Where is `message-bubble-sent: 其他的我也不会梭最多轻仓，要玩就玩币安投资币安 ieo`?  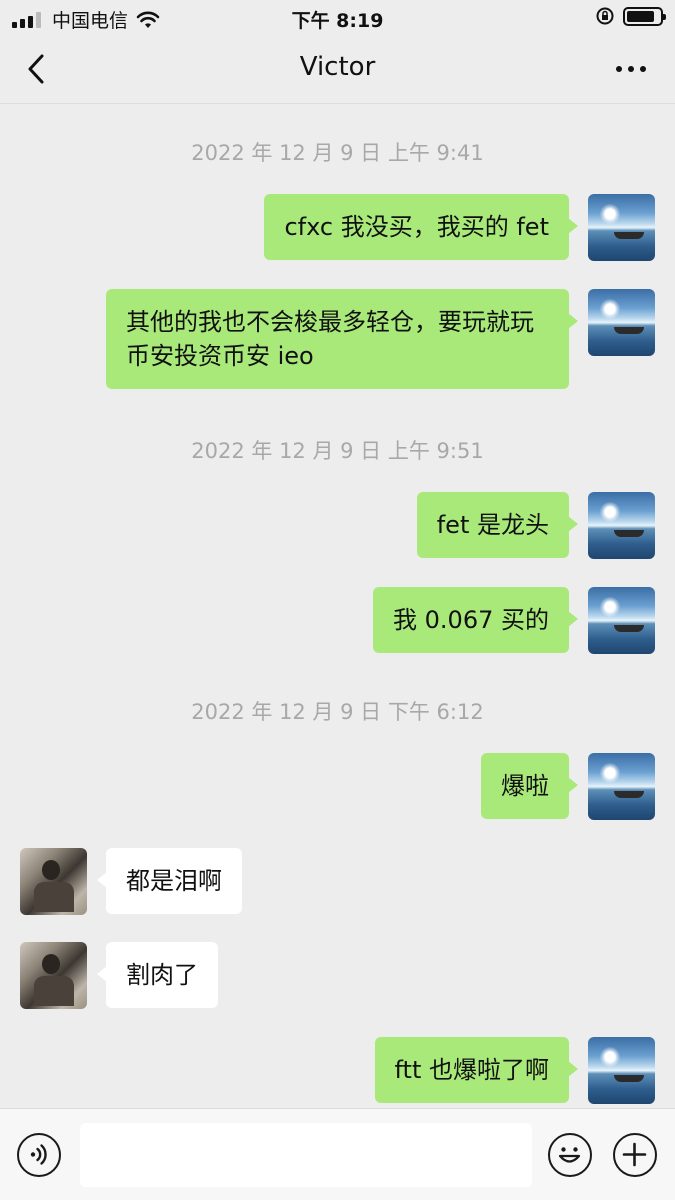 message-bubble-sent: 其他的我也不会梭最多轻仓，要玩就玩币安投资币安 ieo is located at coordinates (342, 339).